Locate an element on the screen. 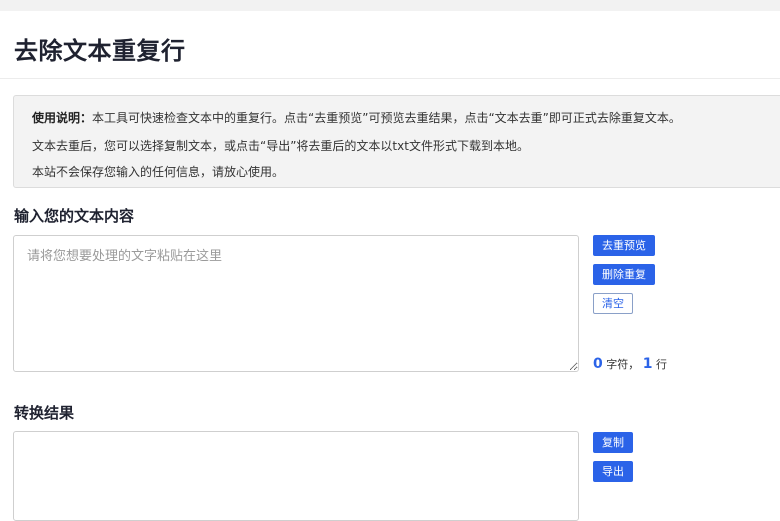  char-count: 0 is located at coordinates (598, 364).